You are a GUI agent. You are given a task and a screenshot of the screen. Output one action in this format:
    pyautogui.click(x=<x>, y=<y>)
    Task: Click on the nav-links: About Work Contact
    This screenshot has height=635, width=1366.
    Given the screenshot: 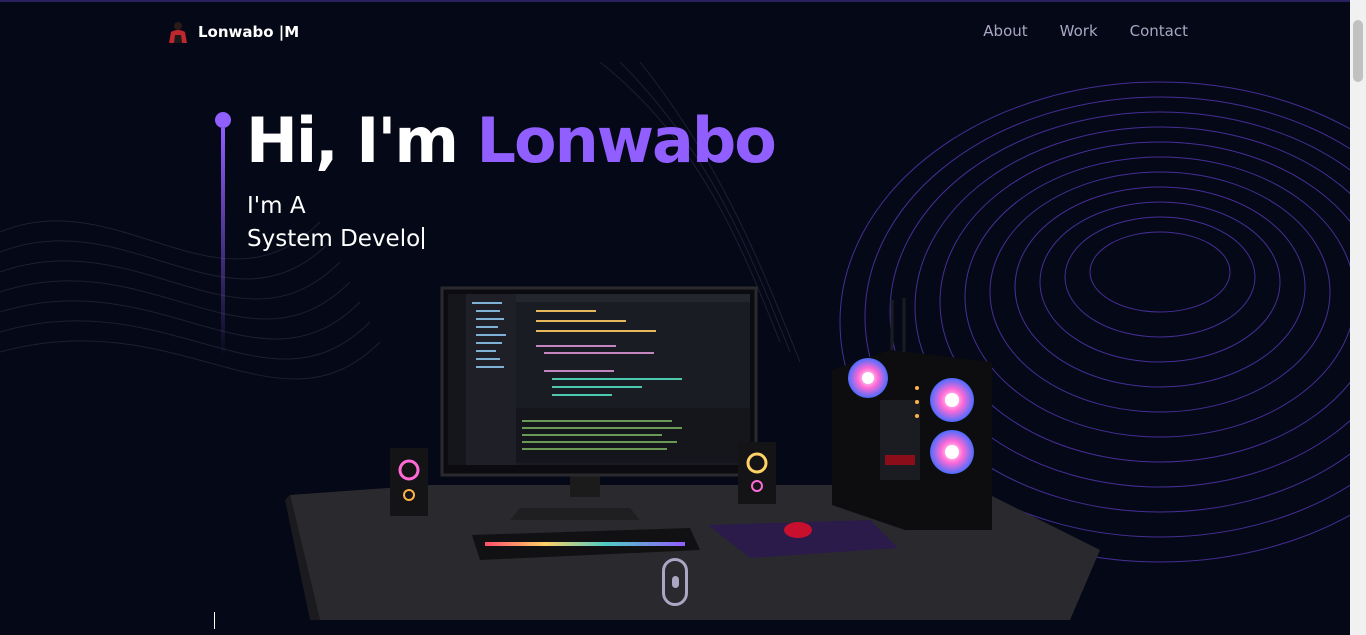 What is the action you would take?
    pyautogui.click(x=1085, y=31)
    